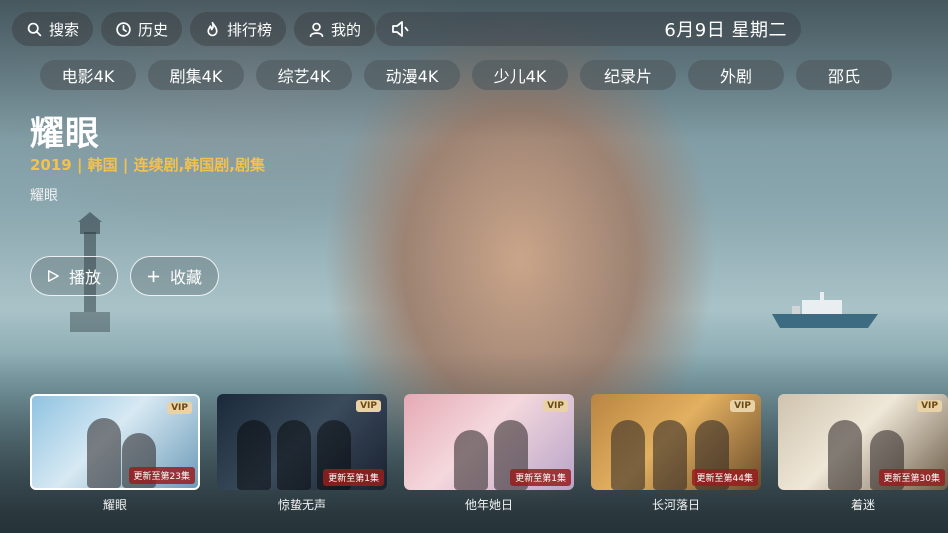 This screenshot has width=948, height=533. What do you see at coordinates (346, 29) in the screenshot?
I see `mine-label: 我的` at bounding box center [346, 29].